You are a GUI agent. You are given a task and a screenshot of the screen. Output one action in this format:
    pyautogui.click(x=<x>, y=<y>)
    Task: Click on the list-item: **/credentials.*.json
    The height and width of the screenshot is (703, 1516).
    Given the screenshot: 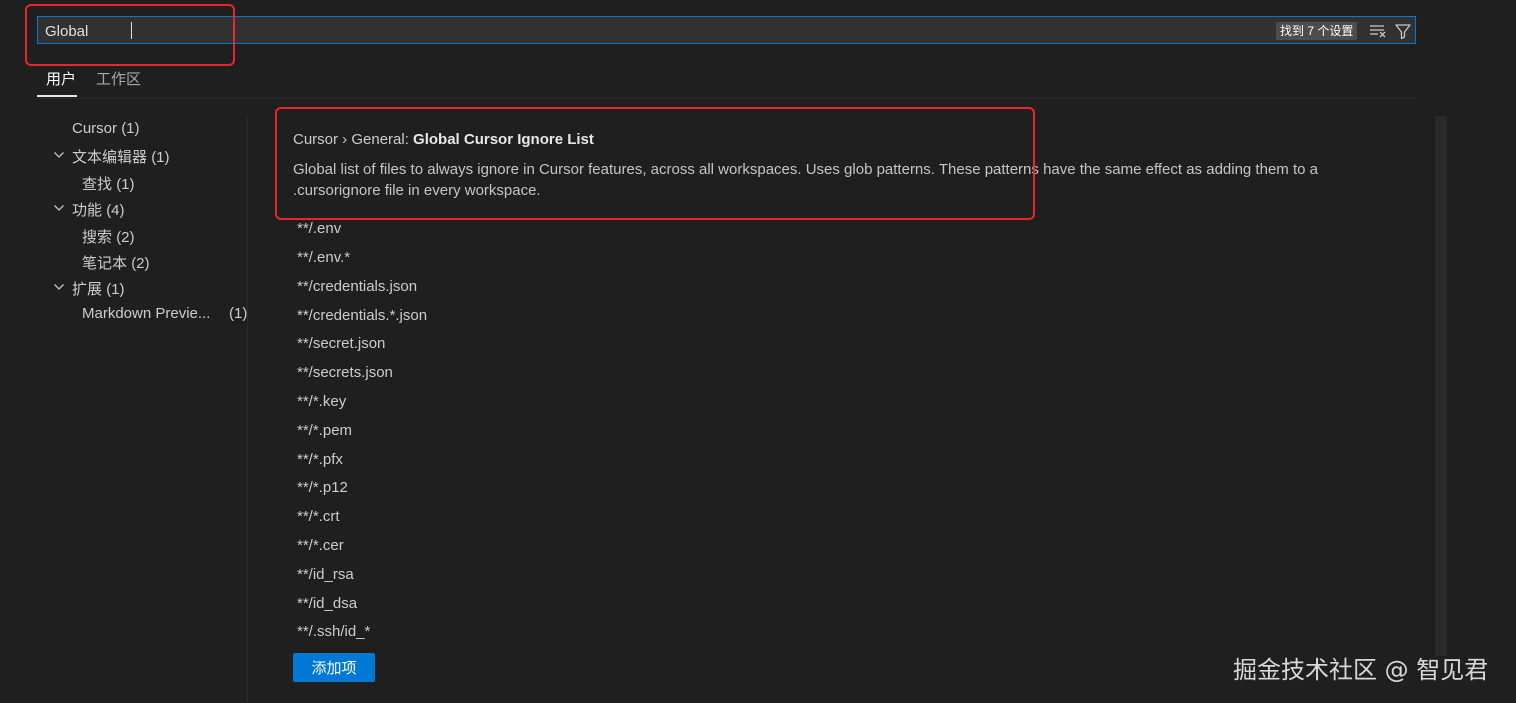 What is the action you would take?
    pyautogui.click(x=362, y=315)
    